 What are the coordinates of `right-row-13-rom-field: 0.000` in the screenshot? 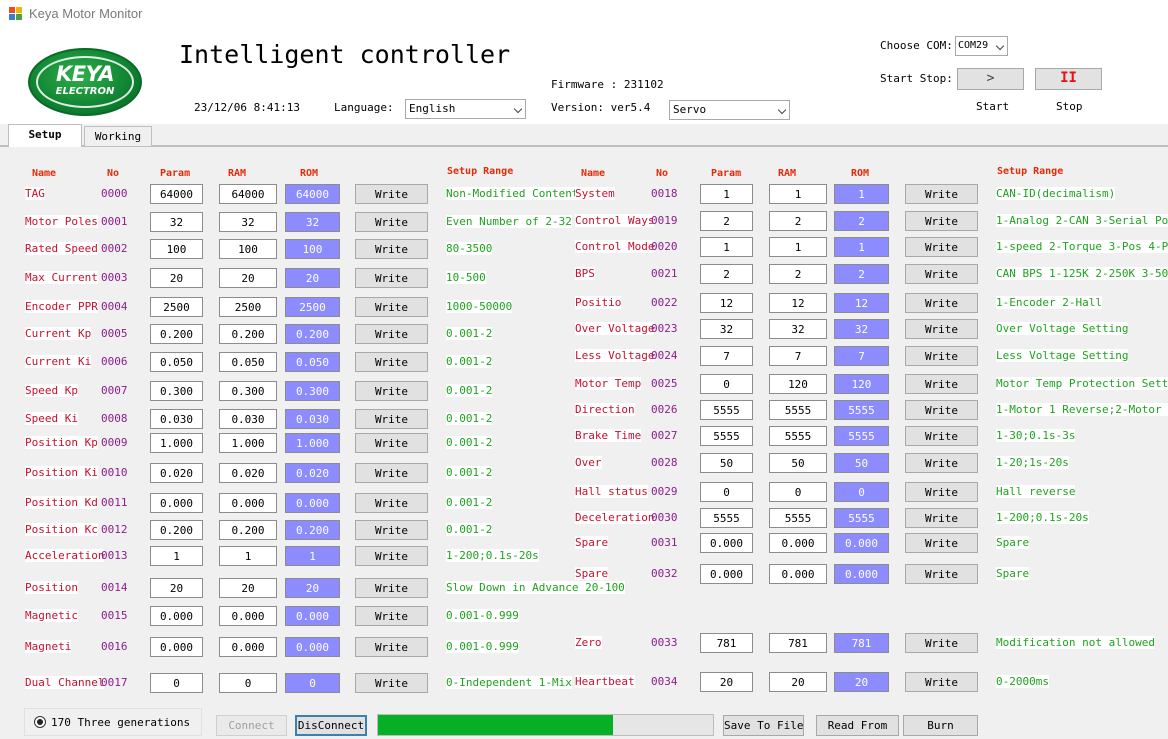 It's located at (861, 543).